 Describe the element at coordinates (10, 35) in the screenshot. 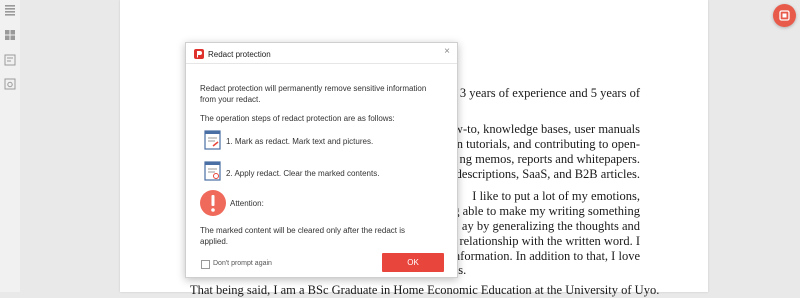

I see `thumbnails-icon` at that location.